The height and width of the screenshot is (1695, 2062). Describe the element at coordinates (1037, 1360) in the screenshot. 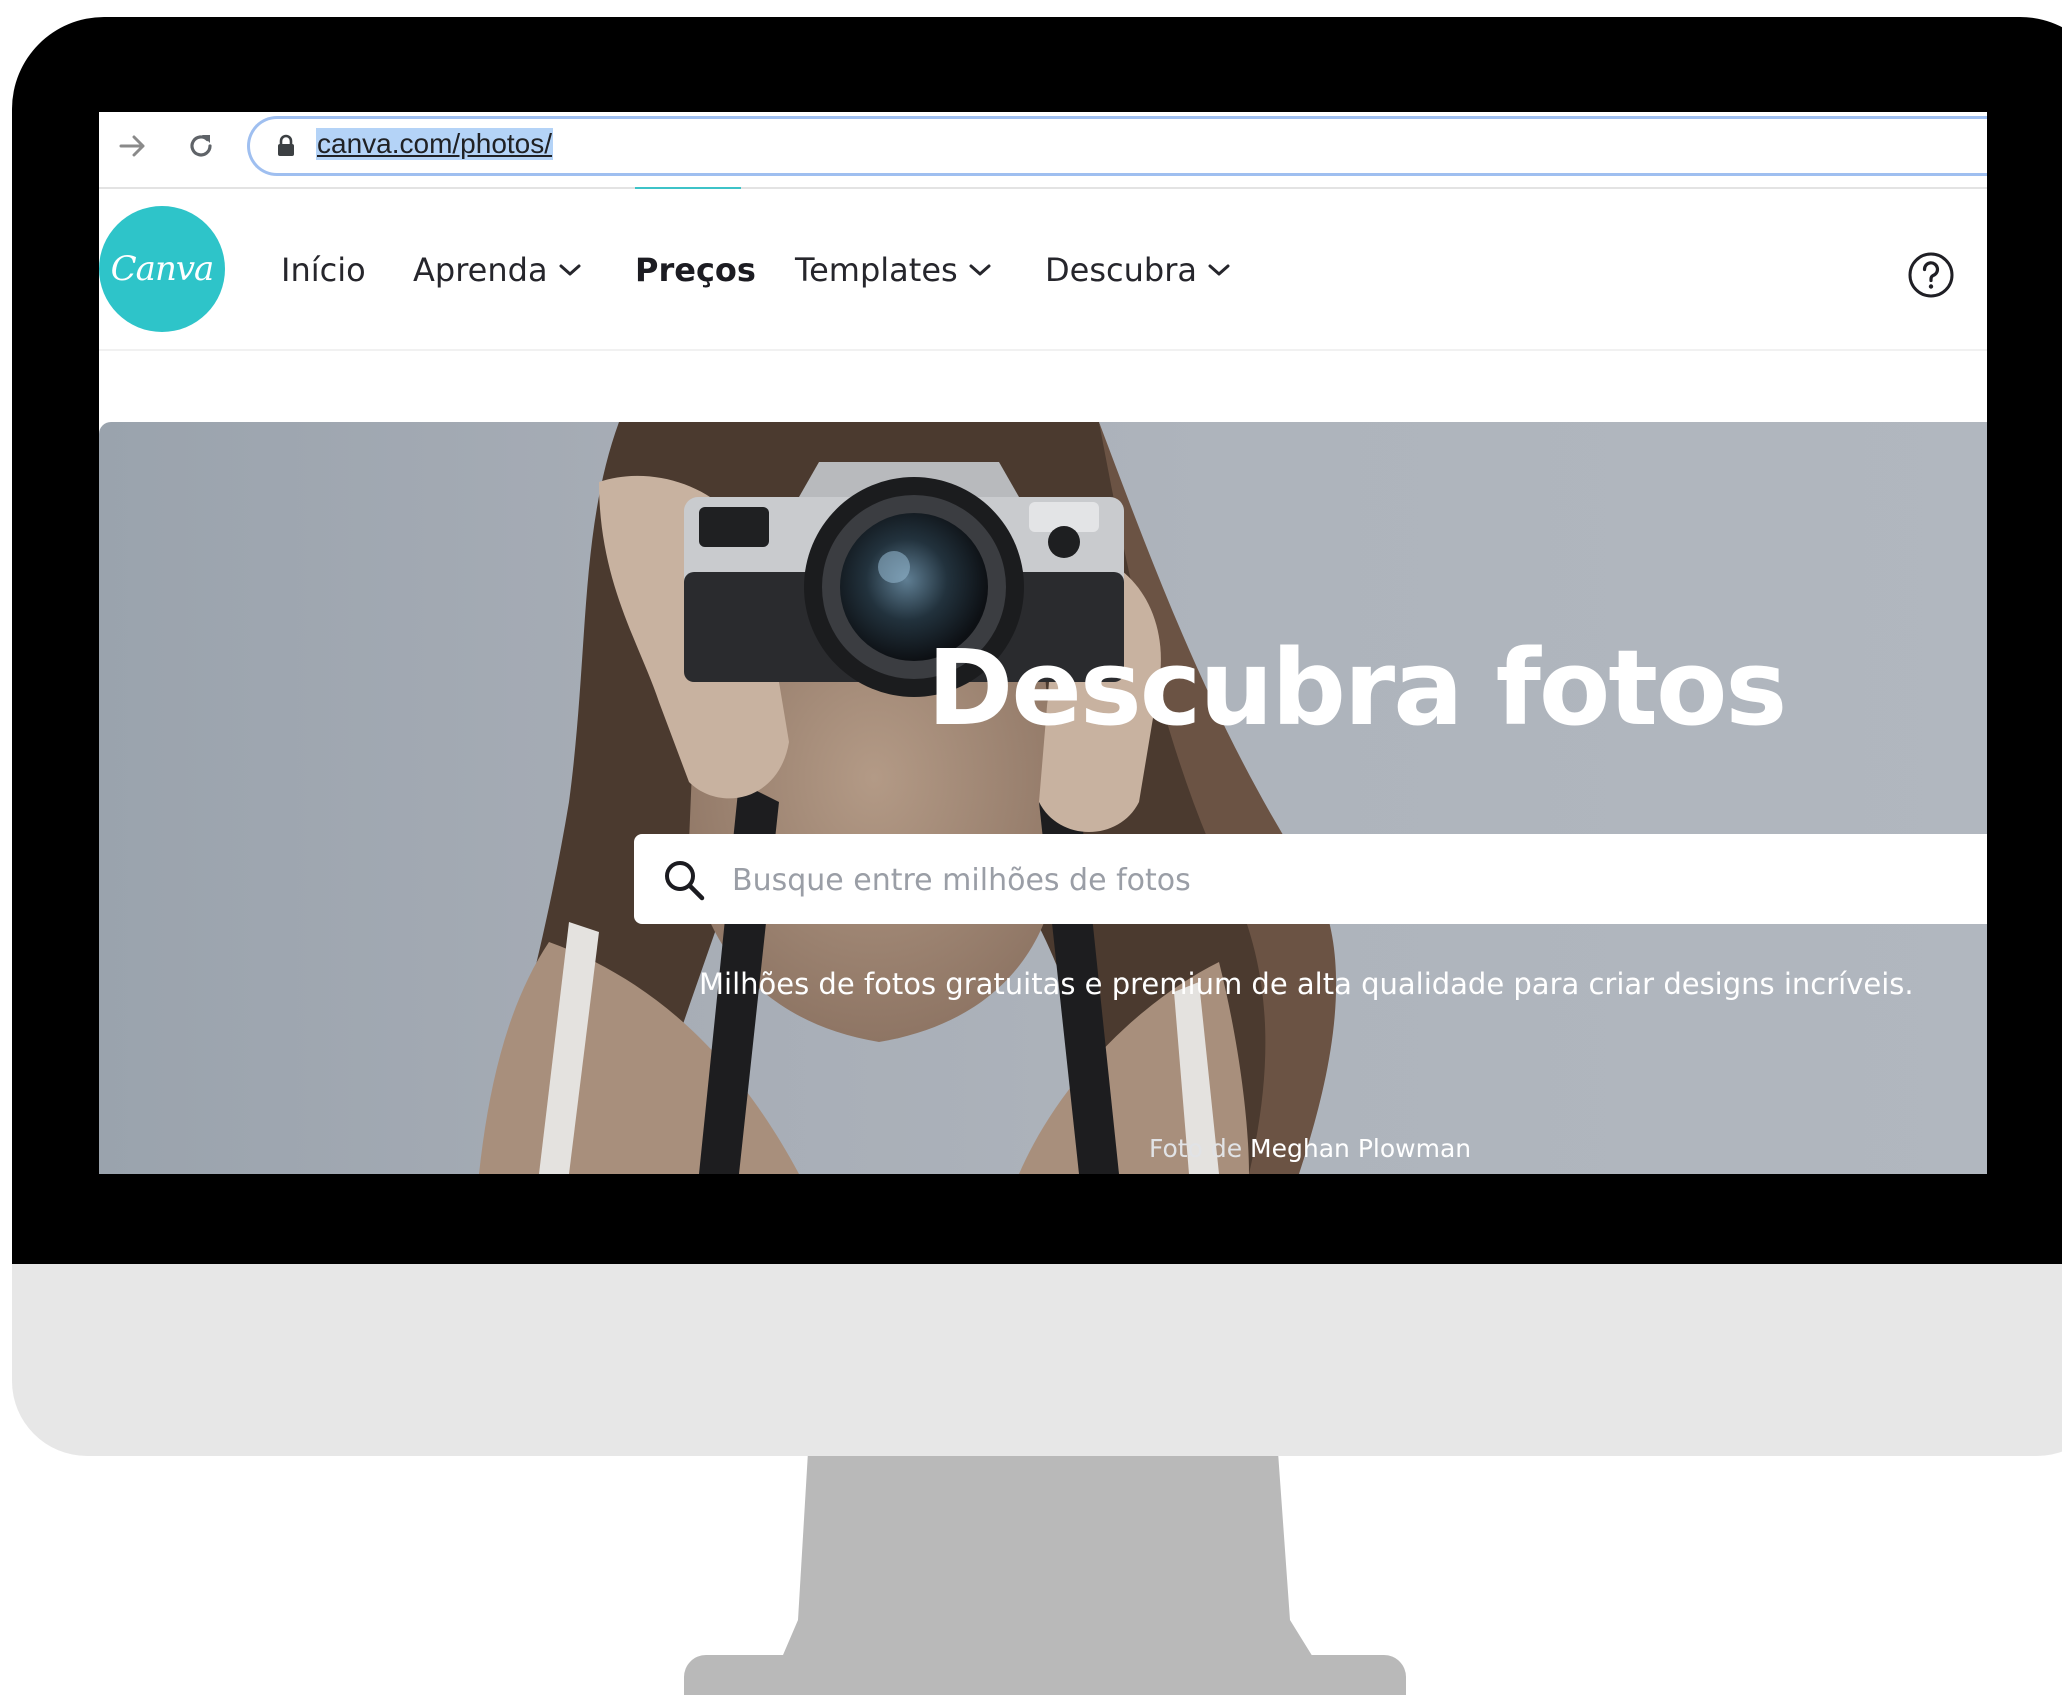

I see `monitor-chin` at that location.